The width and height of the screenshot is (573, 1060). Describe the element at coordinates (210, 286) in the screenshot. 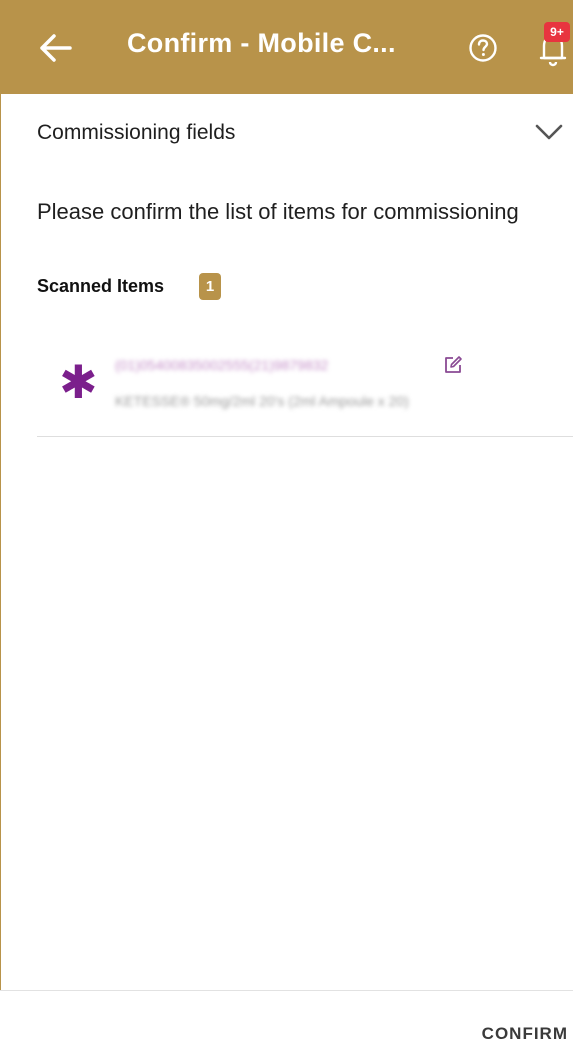

I see `scanned-count-badge: 1` at that location.